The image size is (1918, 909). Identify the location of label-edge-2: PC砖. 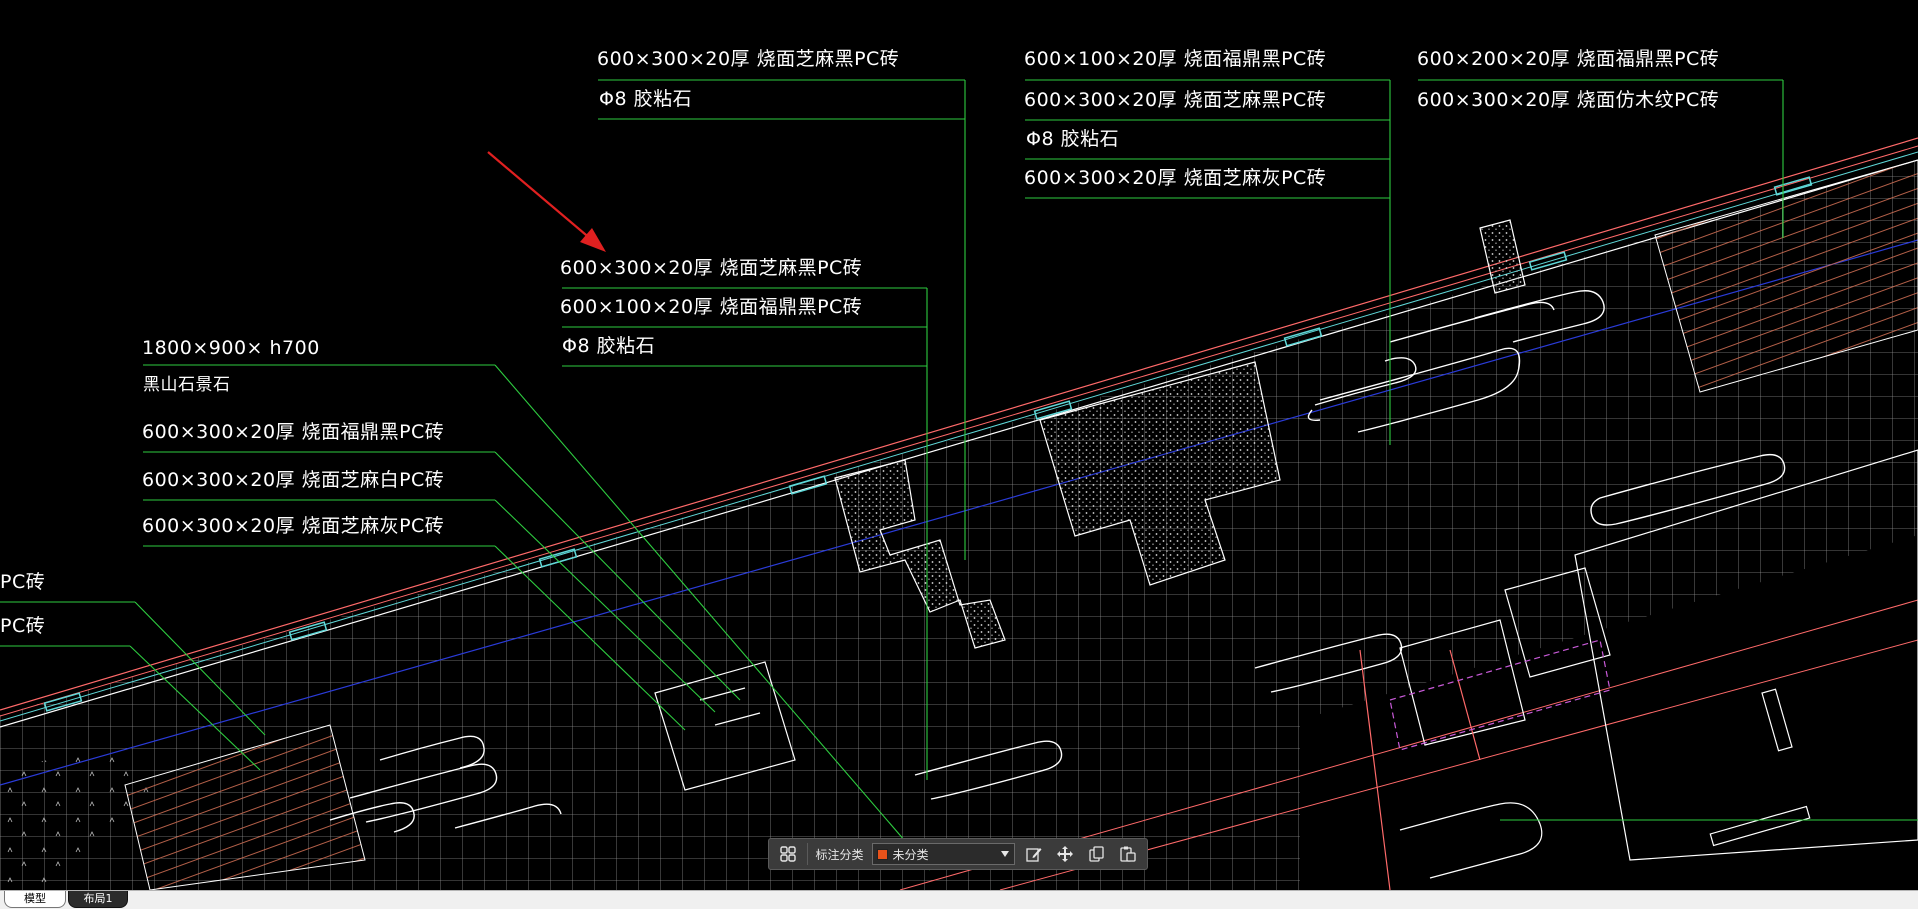
(22, 626).